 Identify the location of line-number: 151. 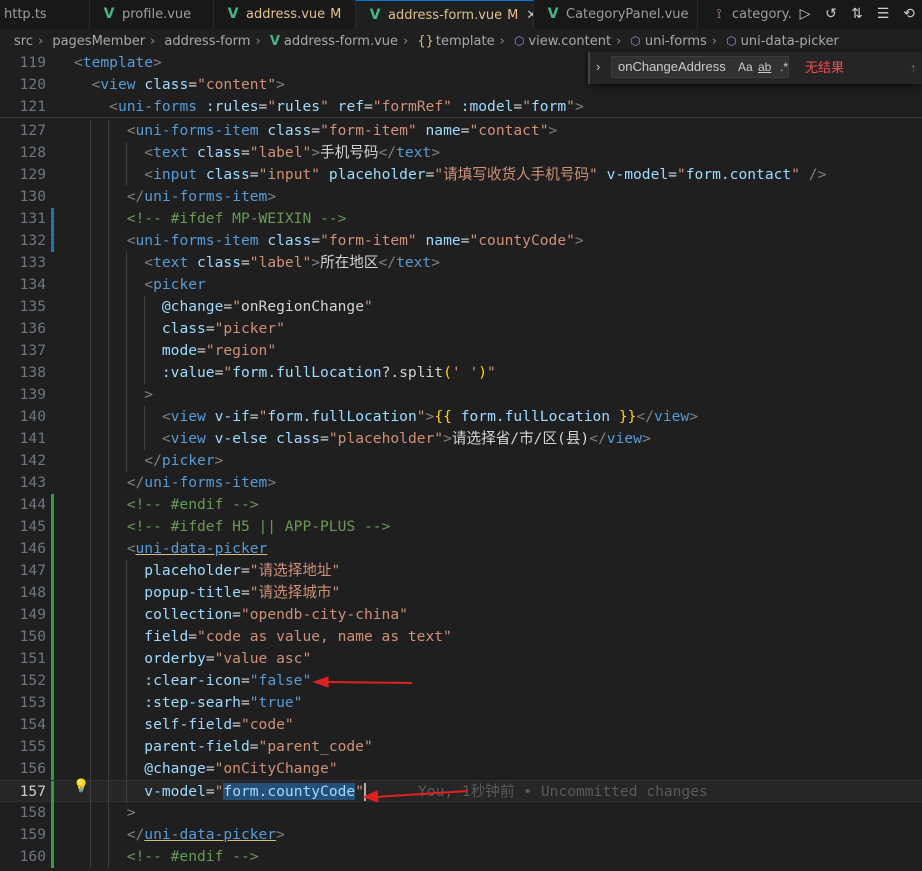
(32, 658).